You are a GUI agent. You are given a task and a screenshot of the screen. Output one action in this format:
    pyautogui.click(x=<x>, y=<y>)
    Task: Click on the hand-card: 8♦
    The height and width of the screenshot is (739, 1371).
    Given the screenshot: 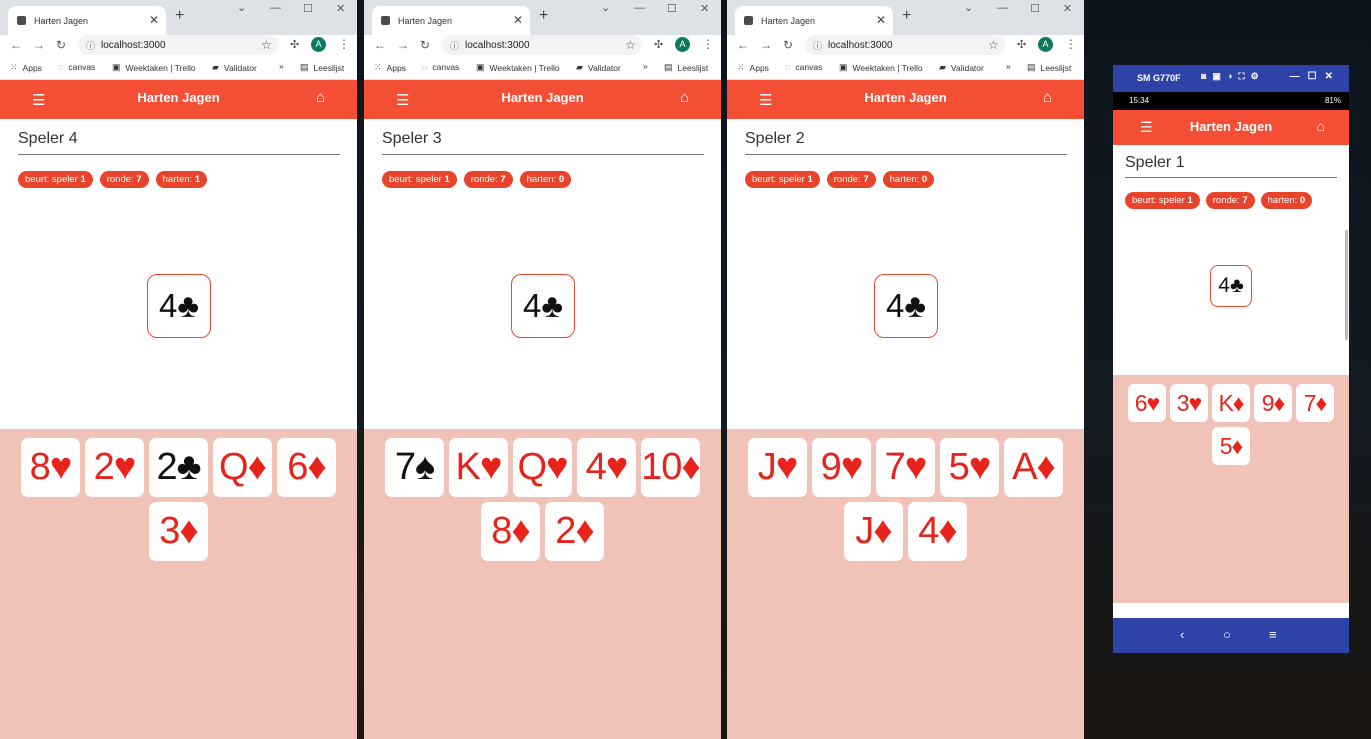 What is the action you would take?
    pyautogui.click(x=510, y=531)
    